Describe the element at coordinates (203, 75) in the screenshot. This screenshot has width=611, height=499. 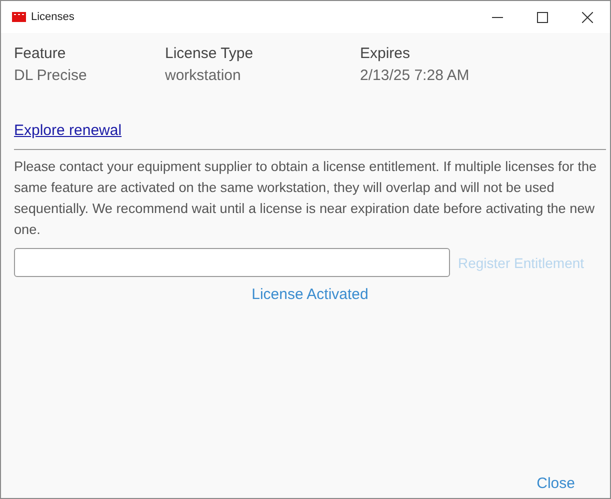
I see `table-cell: workstation` at that location.